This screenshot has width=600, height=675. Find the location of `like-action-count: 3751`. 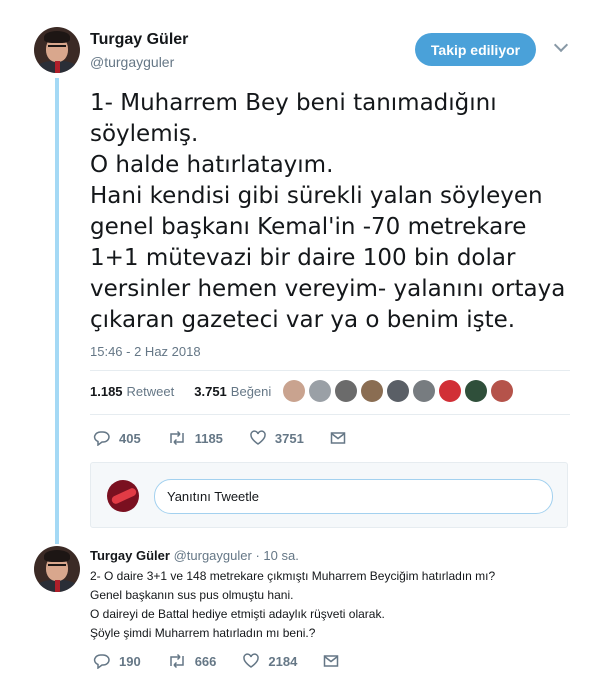

like-action-count: 3751 is located at coordinates (289, 438).